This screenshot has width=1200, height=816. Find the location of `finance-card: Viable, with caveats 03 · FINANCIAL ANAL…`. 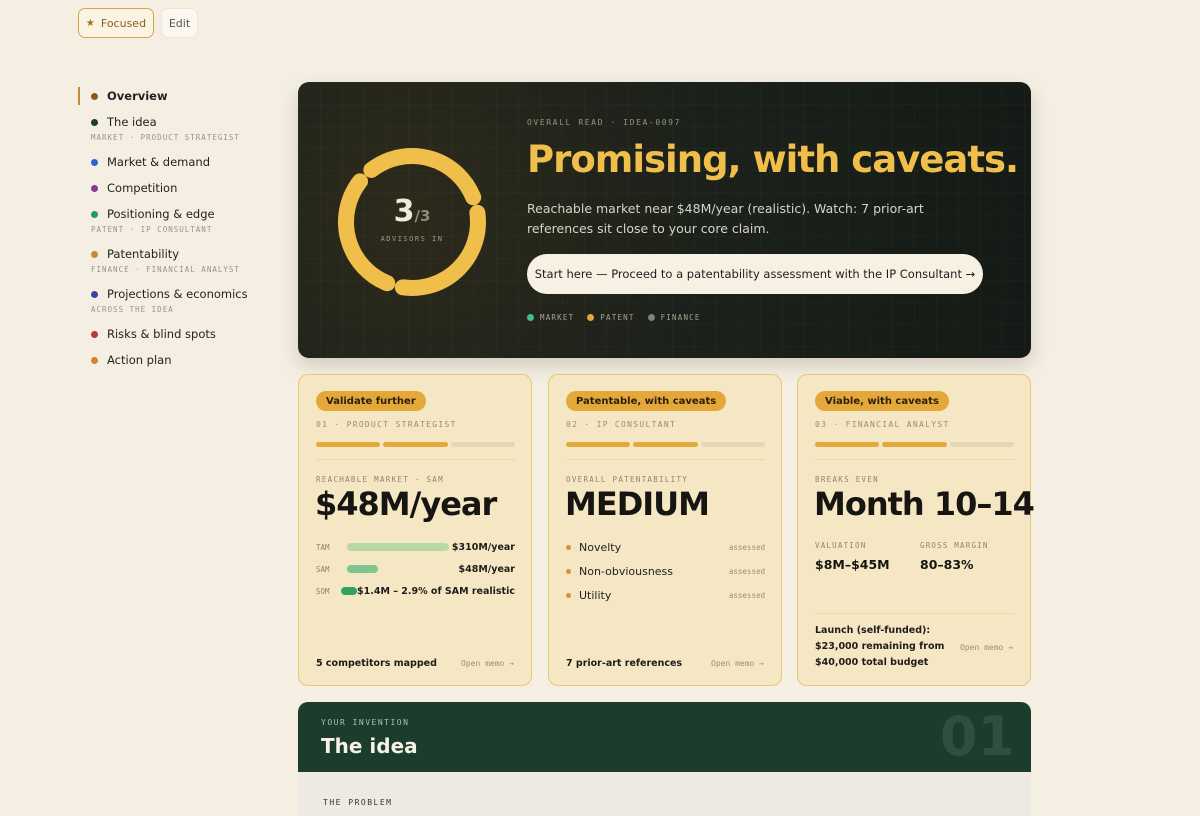

finance-card: Viable, with caveats 03 · FINANCIAL ANAL… is located at coordinates (916, 530).